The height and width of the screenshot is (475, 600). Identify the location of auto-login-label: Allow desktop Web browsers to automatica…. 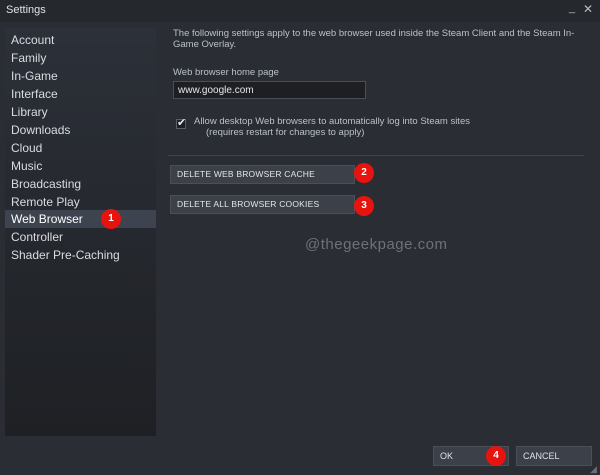
(344, 127).